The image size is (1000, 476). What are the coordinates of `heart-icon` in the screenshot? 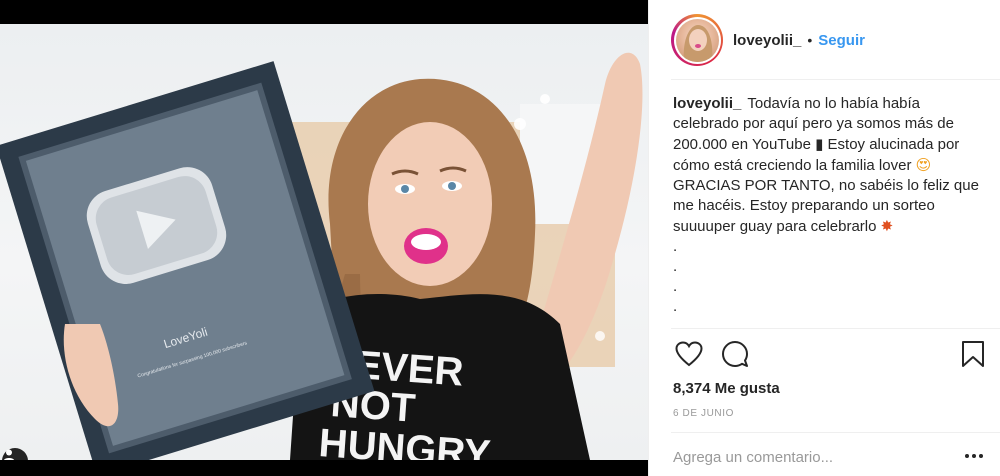 It's located at (689, 354).